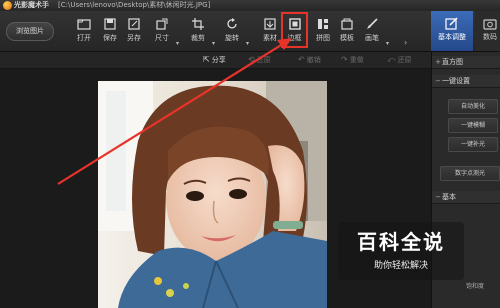  Describe the element at coordinates (232, 38) in the screenshot. I see `rotate-label: 旋转` at that location.